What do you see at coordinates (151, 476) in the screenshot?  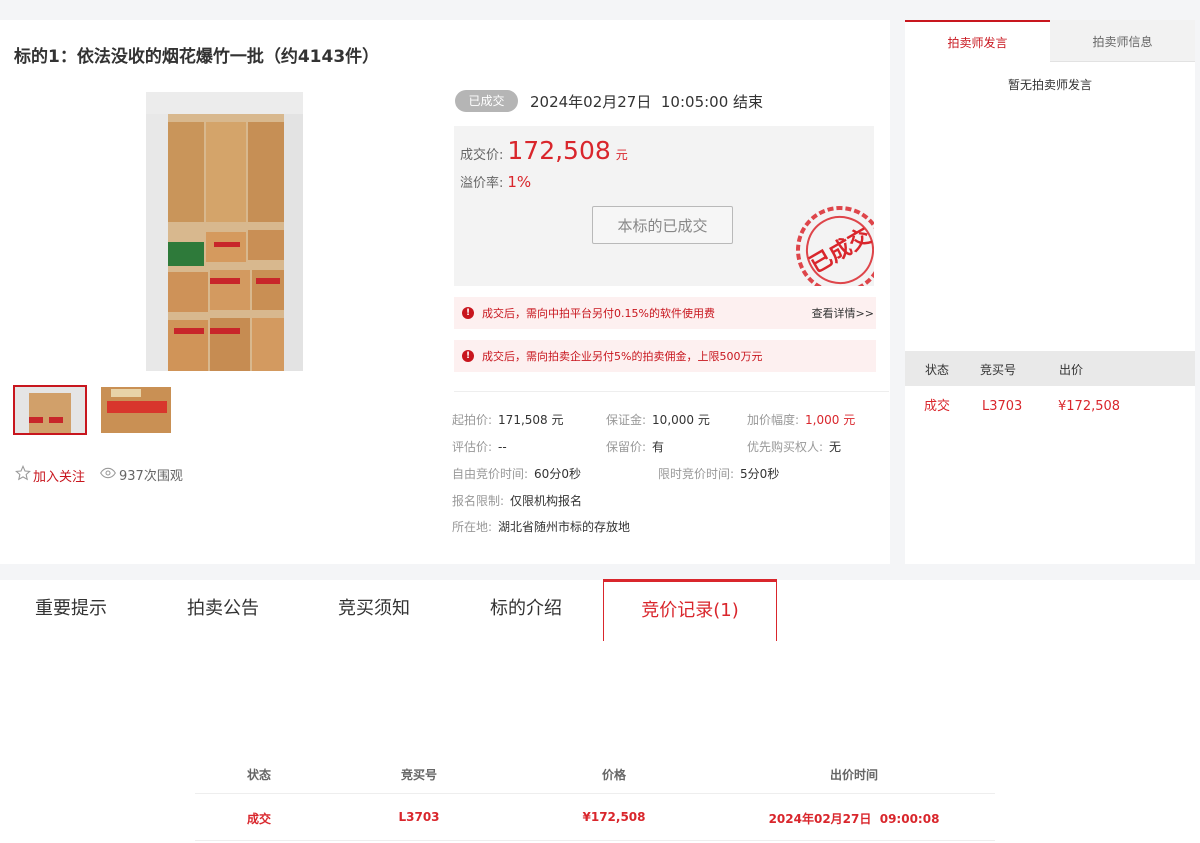 I see `views-label: 937次围观` at bounding box center [151, 476].